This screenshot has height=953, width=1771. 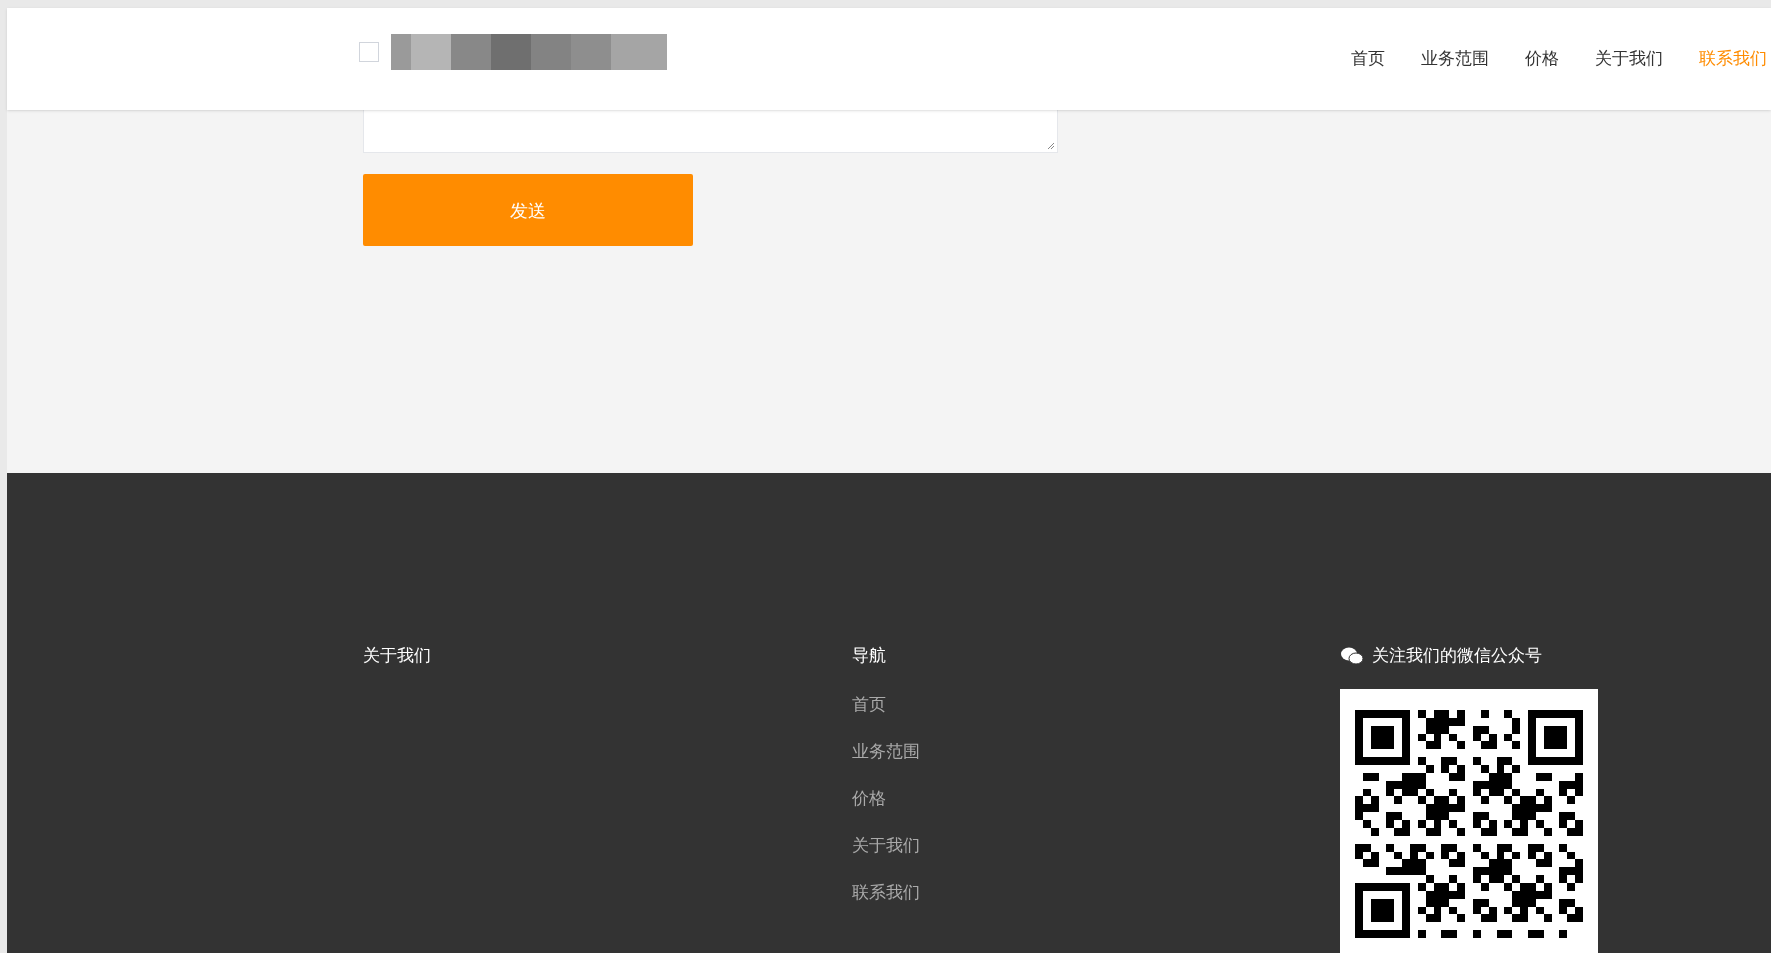 What do you see at coordinates (1542, 59) in the screenshot?
I see `nav-link: 价格` at bounding box center [1542, 59].